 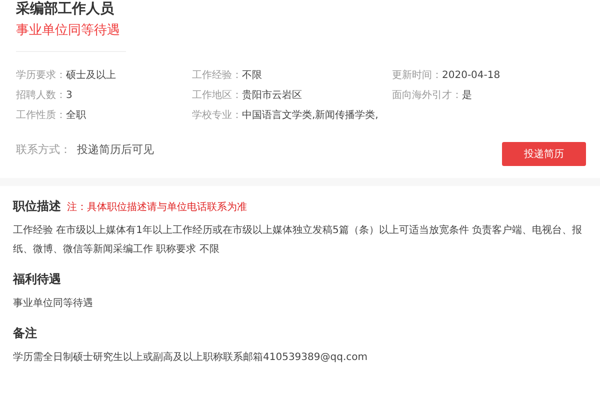 What do you see at coordinates (41, 115) in the screenshot?
I see `info-label: 工作性质：` at bounding box center [41, 115].